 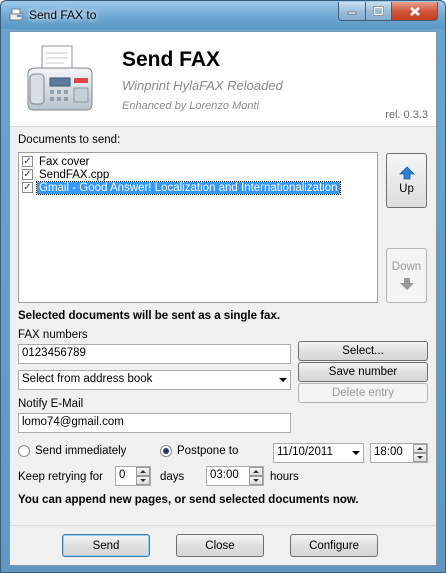 What do you see at coordinates (69, 140) in the screenshot?
I see `documents-label: Documents to send:` at bounding box center [69, 140].